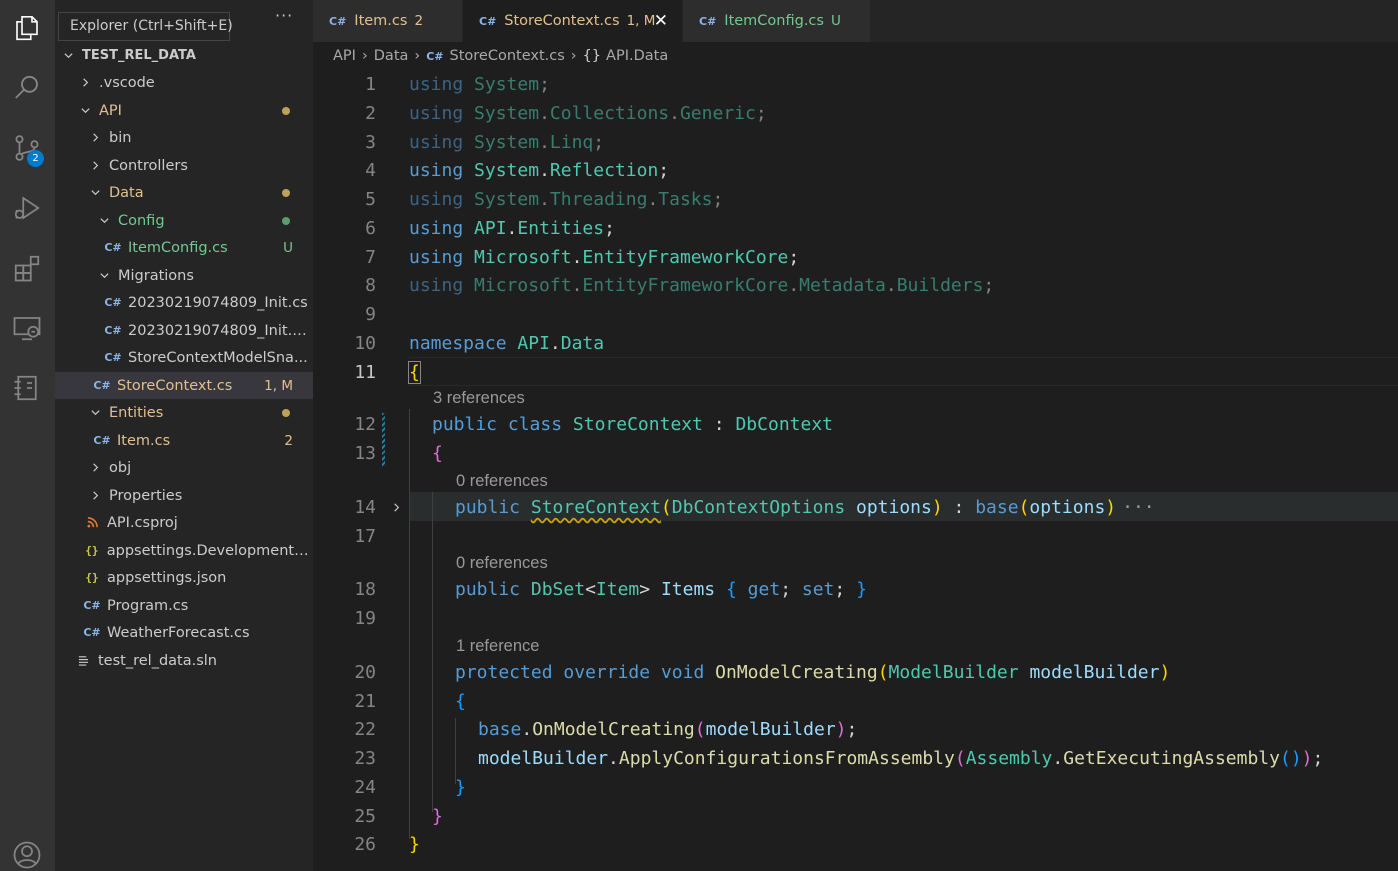  What do you see at coordinates (184, 302) in the screenshot?
I see `tree-item-migration-init: C# 20230219074809_Init.cs` at bounding box center [184, 302].